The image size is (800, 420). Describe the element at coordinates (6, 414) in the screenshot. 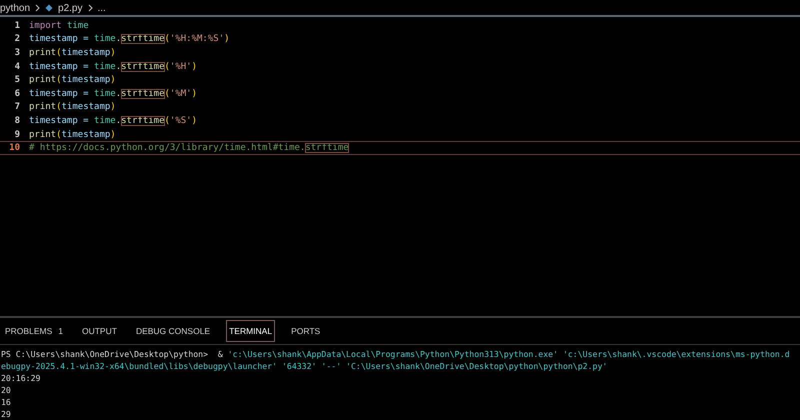

I see `terminal-line: 29` at that location.